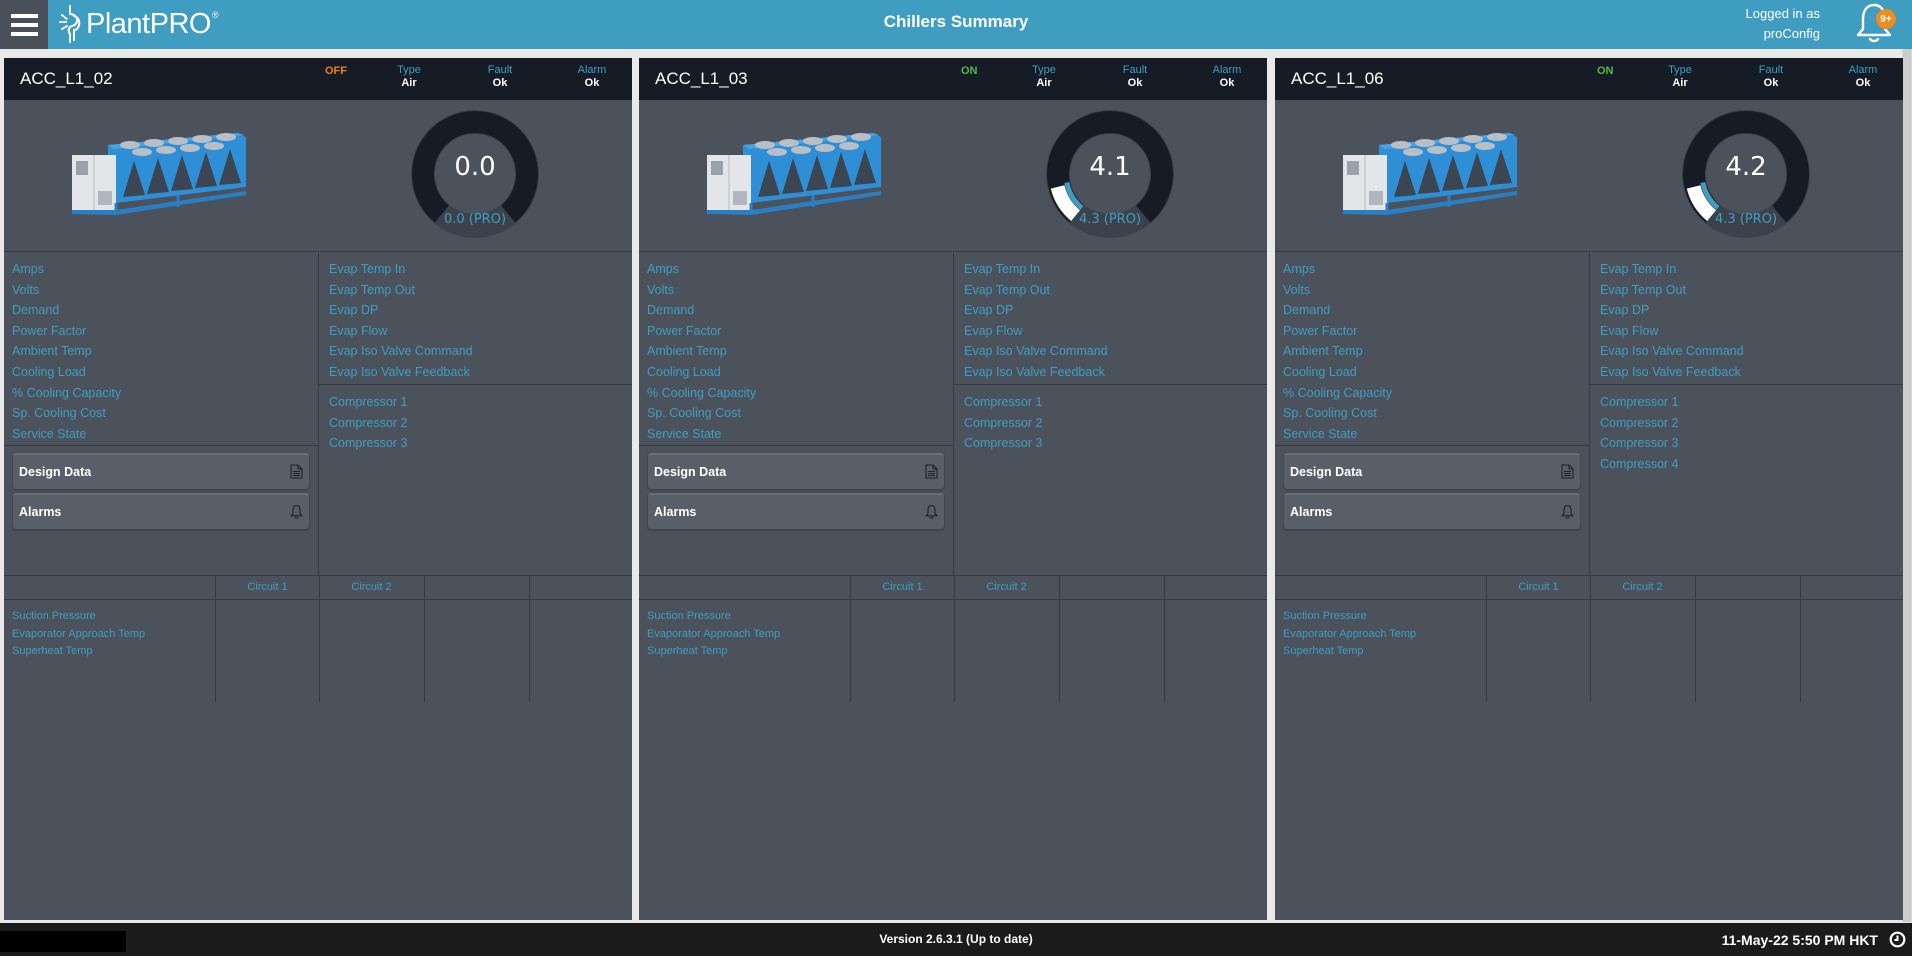  I want to click on divider, so click(161, 445).